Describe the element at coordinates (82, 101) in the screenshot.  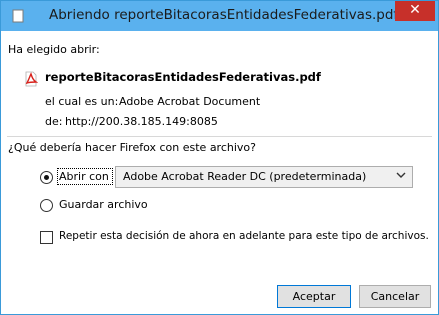
I see `file-type-prefix: el cual es un:` at that location.